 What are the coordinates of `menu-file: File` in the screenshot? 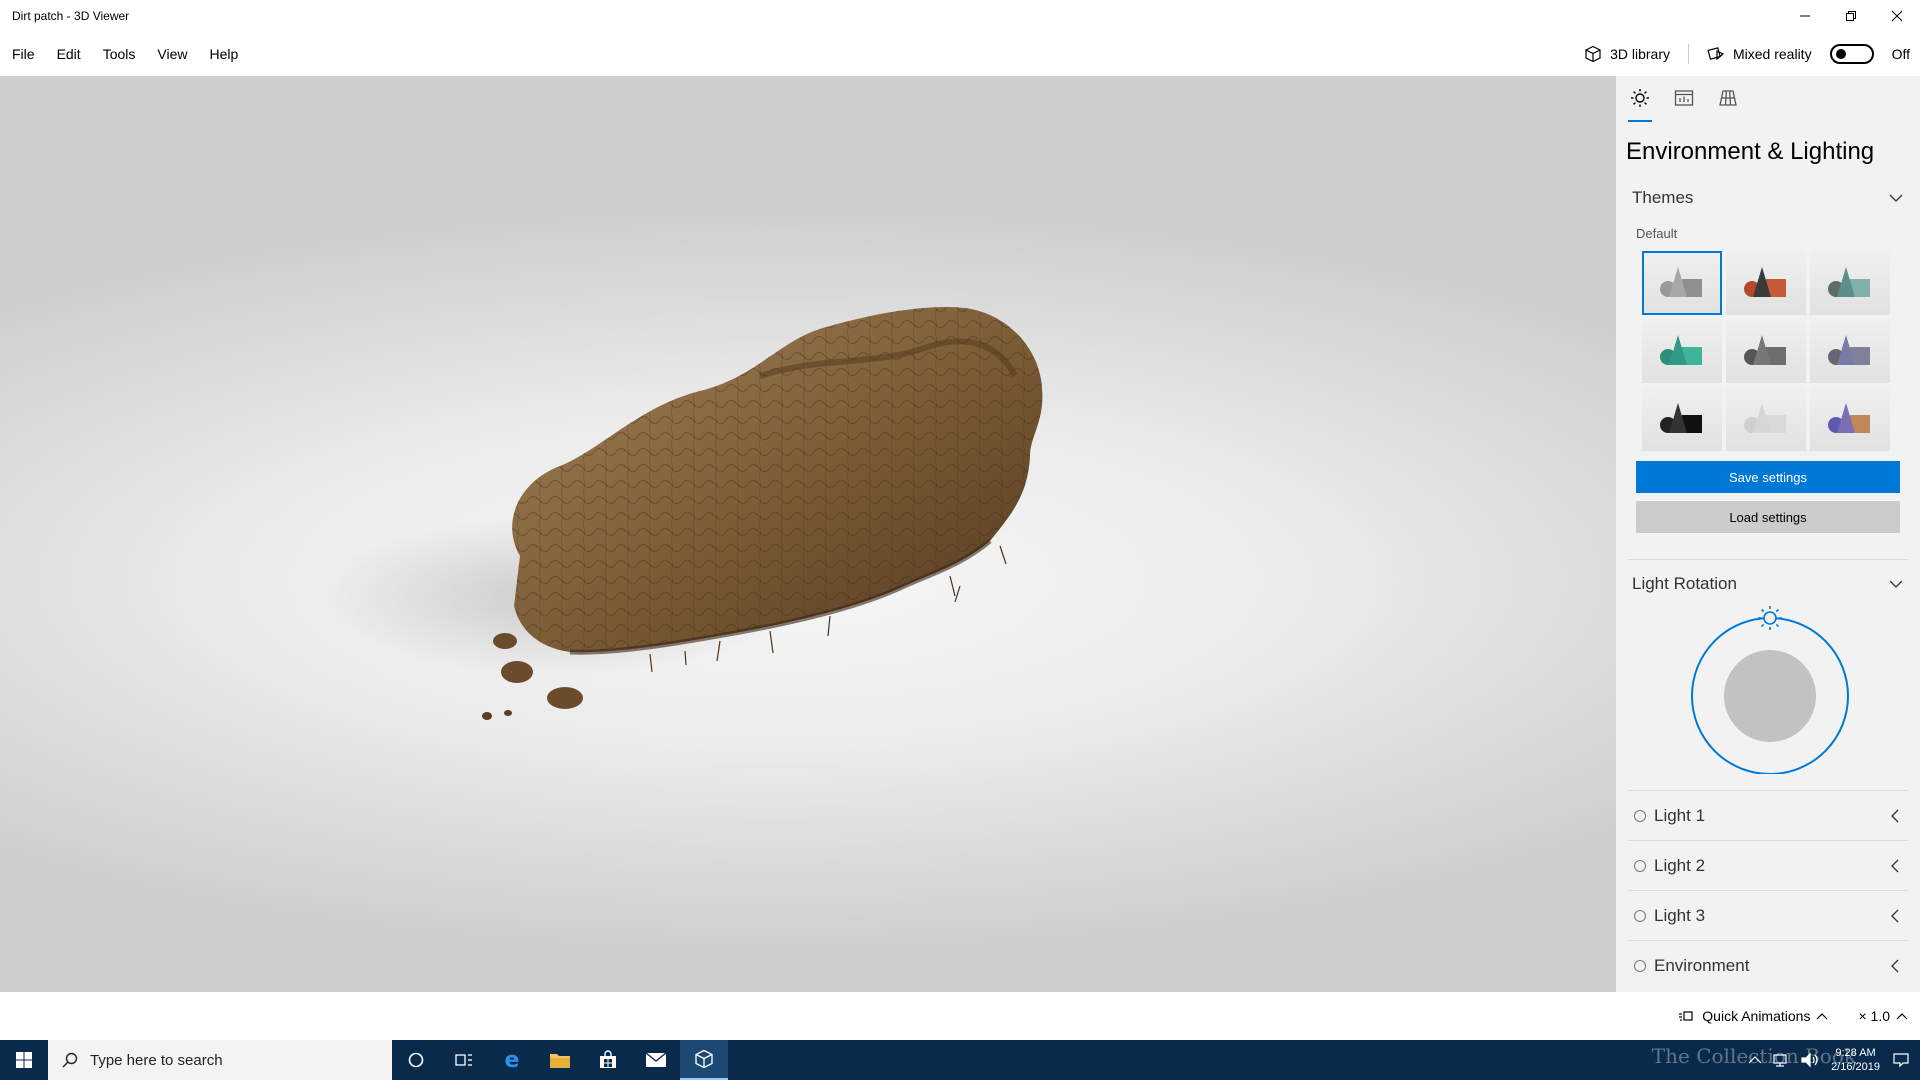 It's located at (23, 54).